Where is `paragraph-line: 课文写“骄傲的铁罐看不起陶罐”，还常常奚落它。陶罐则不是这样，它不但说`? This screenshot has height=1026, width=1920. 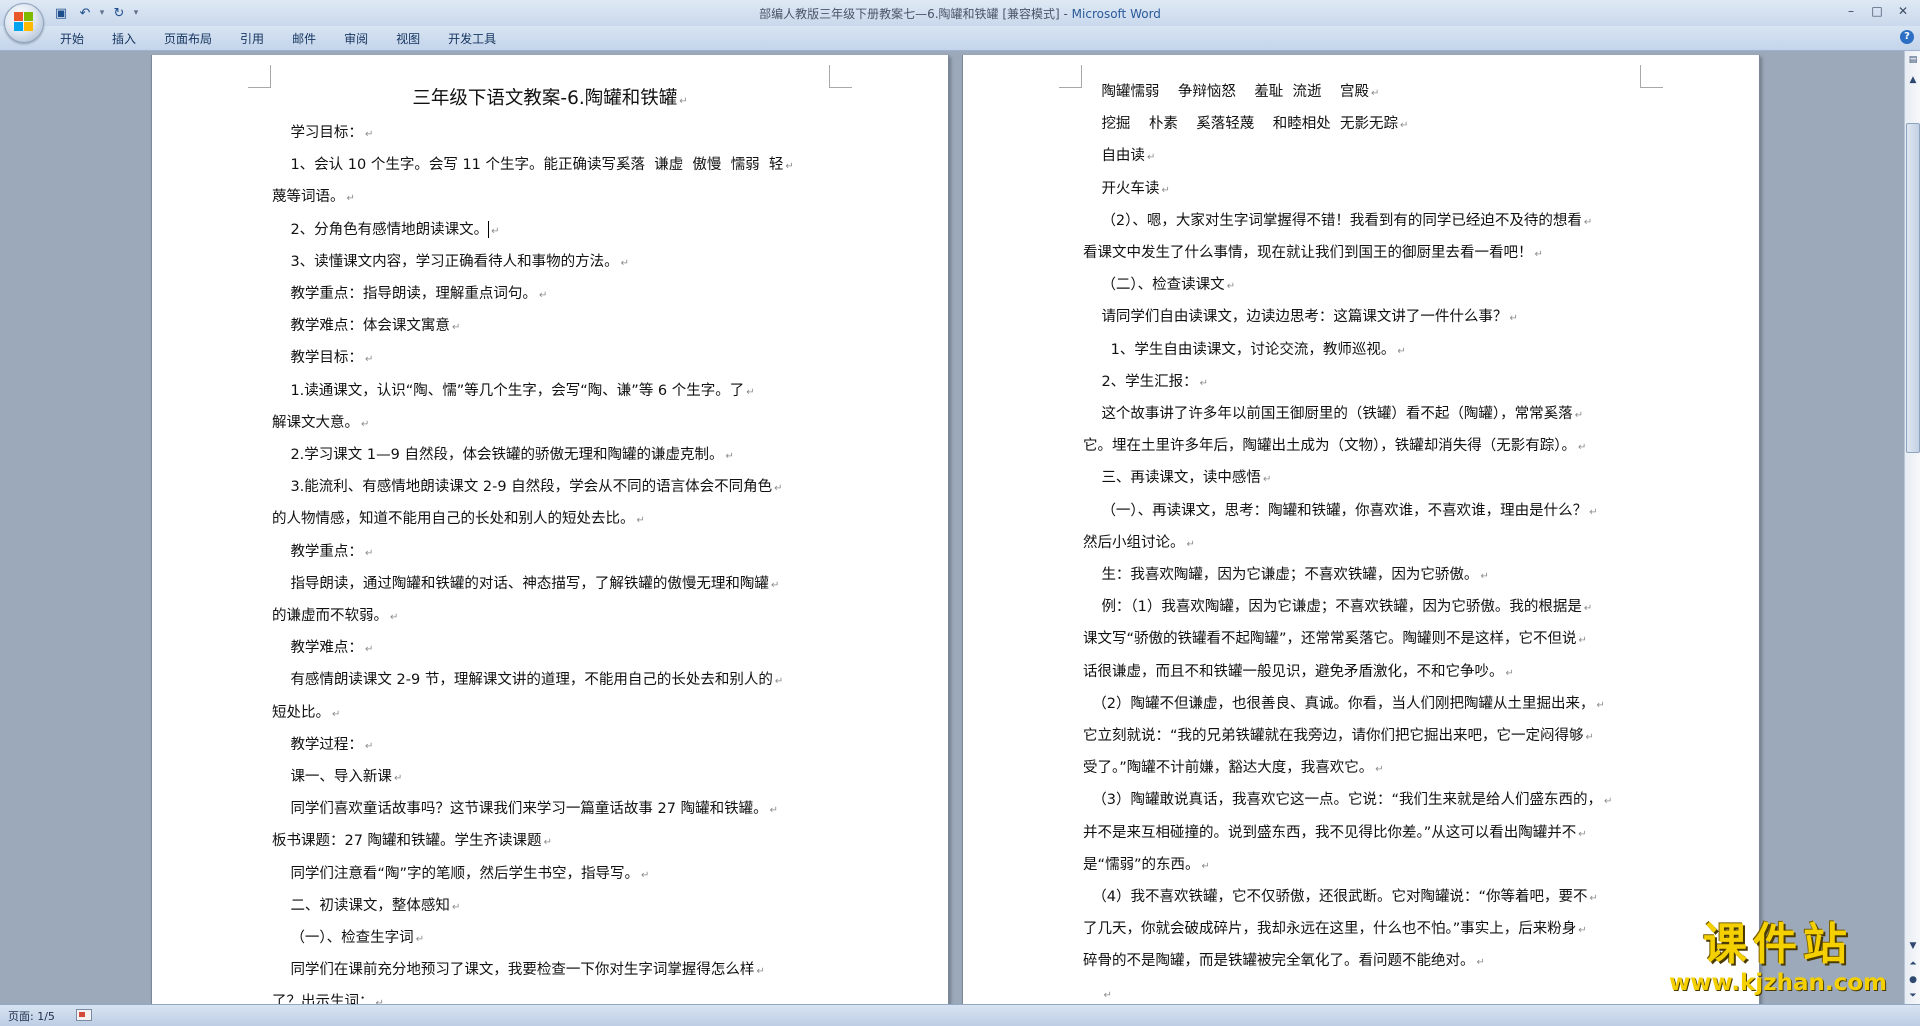 paragraph-line: 课文写“骄傲的铁罐看不起陶罐”，还常常奚落它。陶罐则不是这样，它不但说 is located at coordinates (1361, 640).